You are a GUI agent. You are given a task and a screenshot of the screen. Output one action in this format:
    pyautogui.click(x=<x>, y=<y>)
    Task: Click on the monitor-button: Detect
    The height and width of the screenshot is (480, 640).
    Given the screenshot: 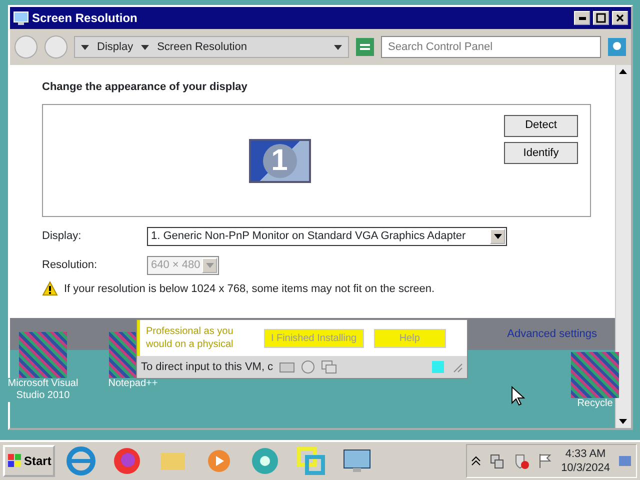 What is the action you would take?
    pyautogui.click(x=541, y=125)
    